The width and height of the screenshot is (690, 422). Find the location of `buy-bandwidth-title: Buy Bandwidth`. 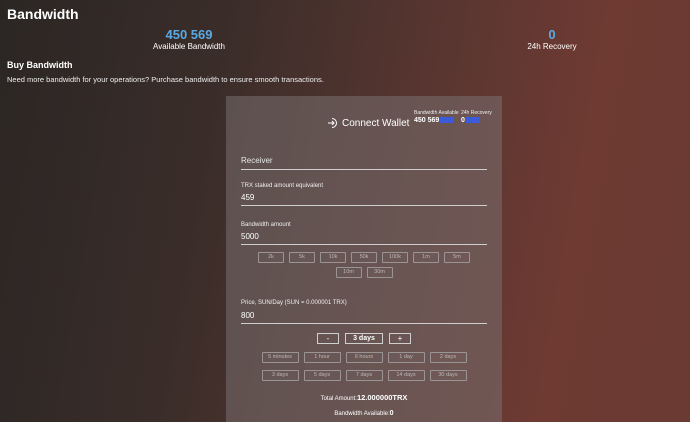

buy-bandwidth-title: Buy Bandwidth is located at coordinates (40, 65).